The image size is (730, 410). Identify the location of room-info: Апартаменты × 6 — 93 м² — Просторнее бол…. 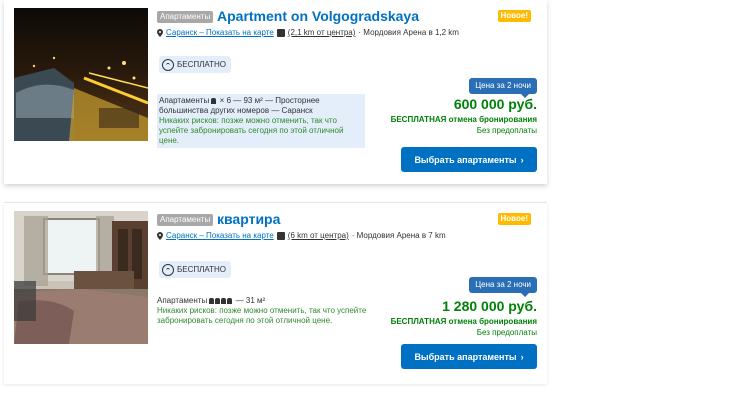
(261, 121).